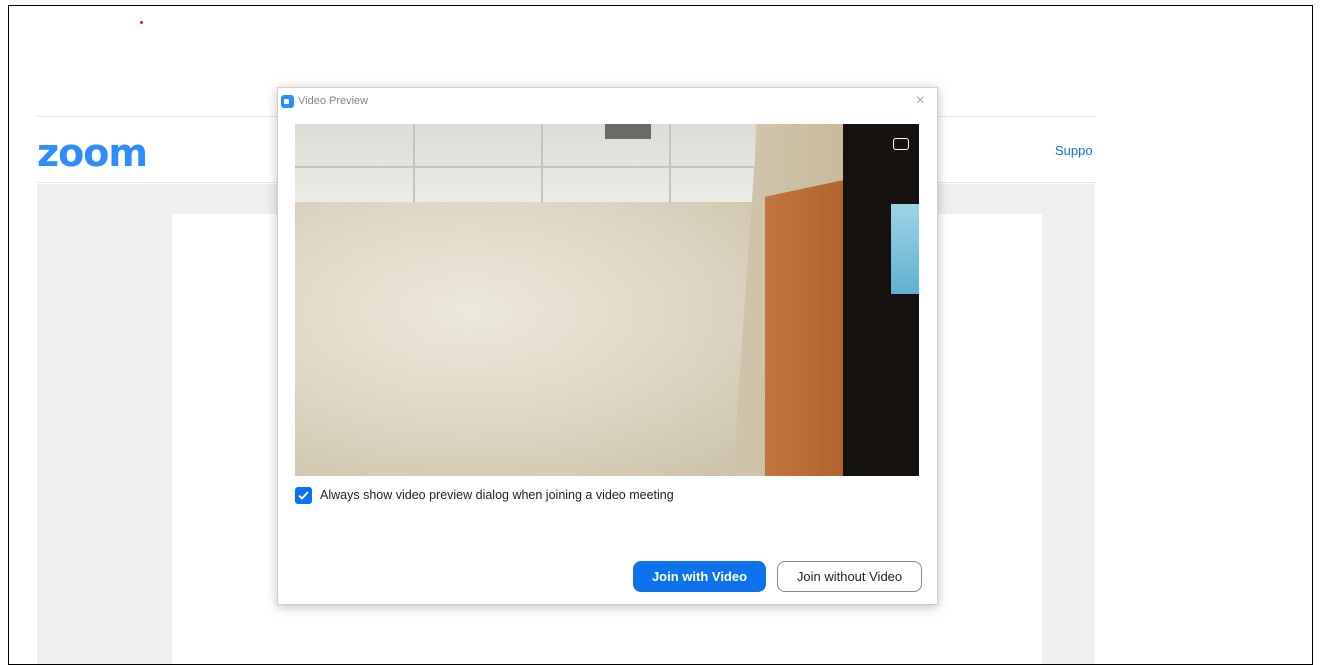 This screenshot has height=665, width=1320. Describe the element at coordinates (920, 101) in the screenshot. I see `close-icon: ×` at that location.